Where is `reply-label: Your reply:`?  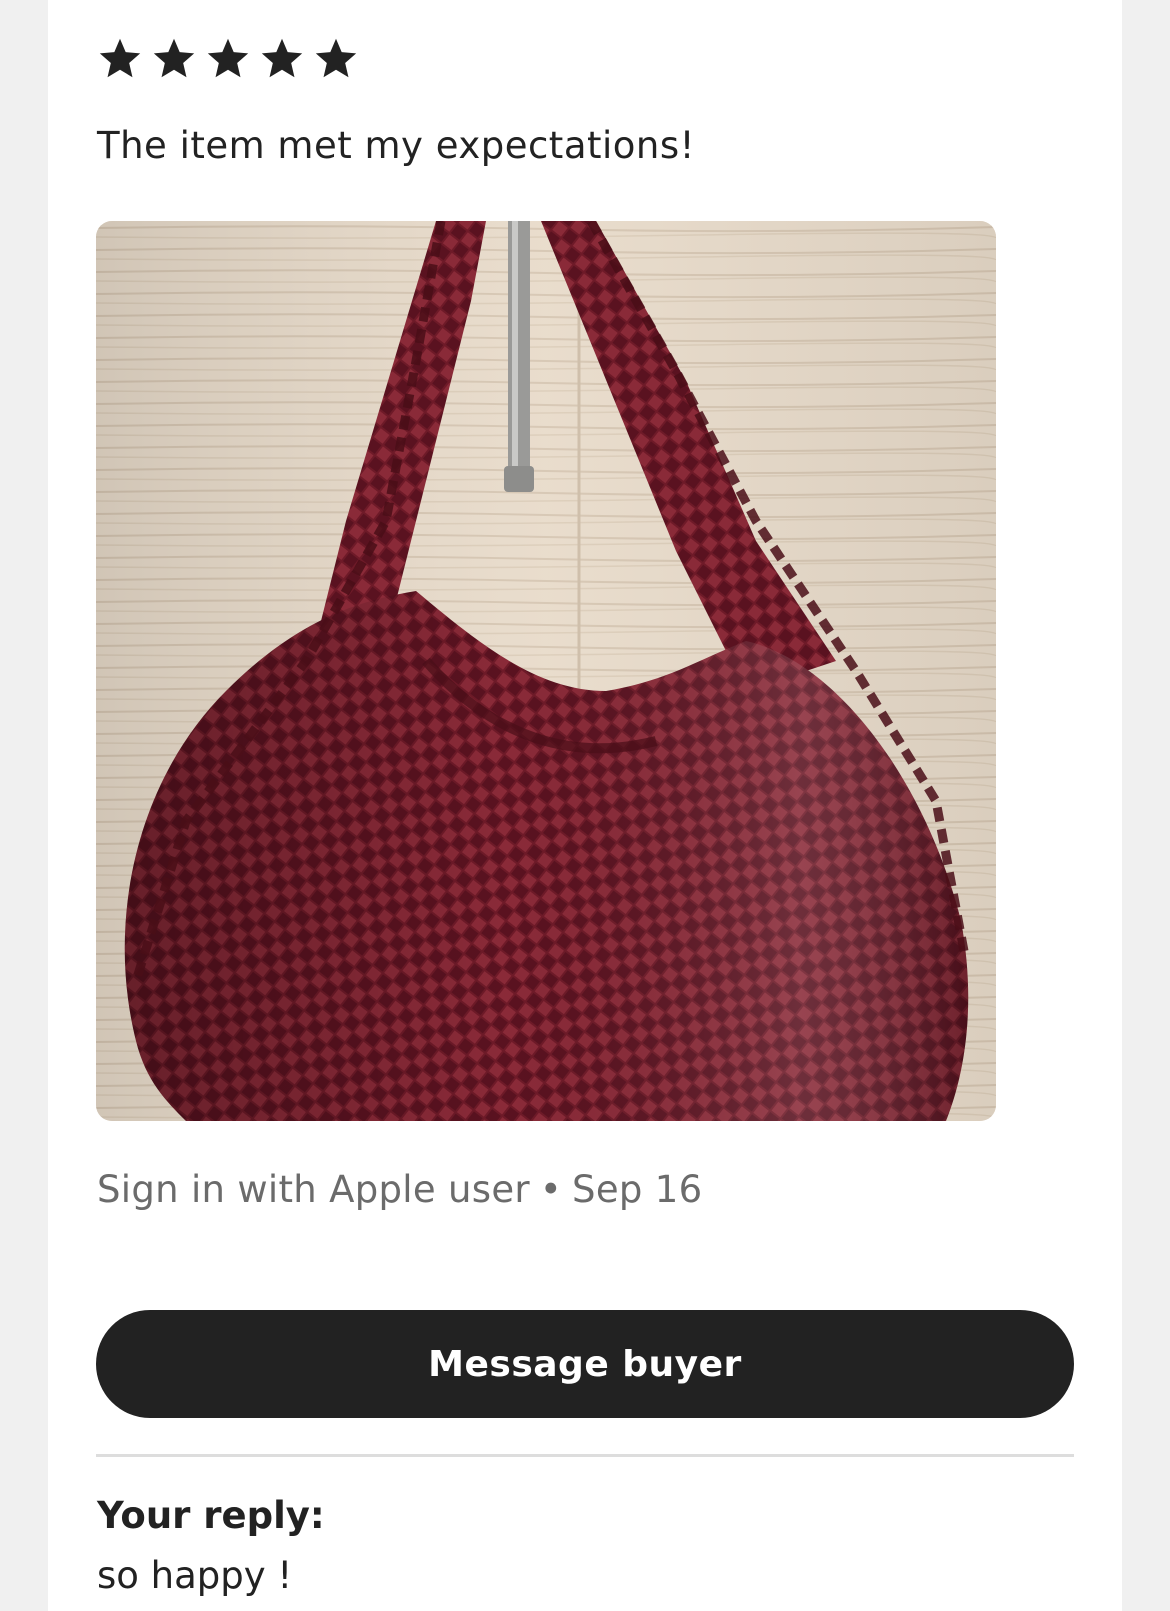
reply-label: Your reply: is located at coordinates (211, 1515).